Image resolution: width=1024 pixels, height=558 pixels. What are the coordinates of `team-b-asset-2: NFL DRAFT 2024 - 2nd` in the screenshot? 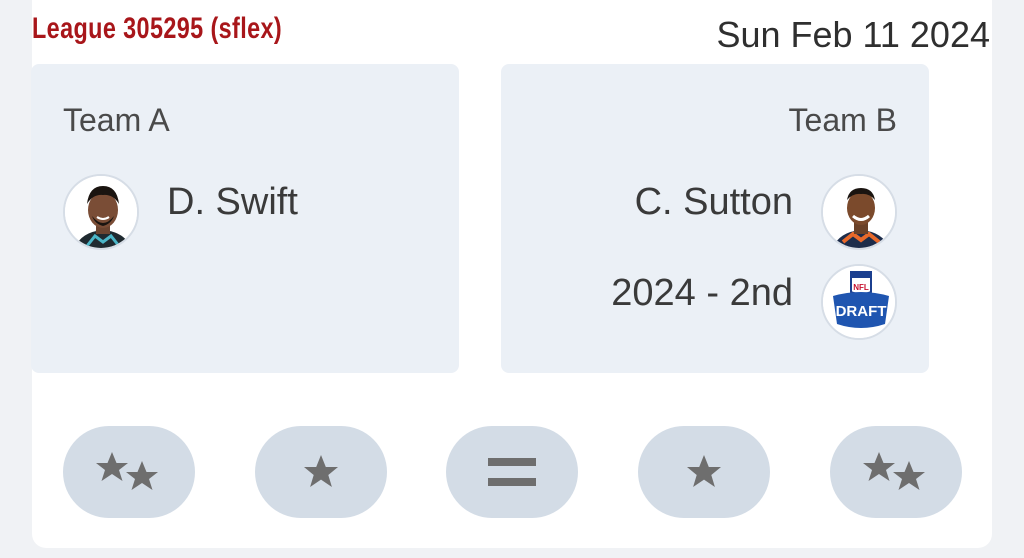 It's located at (754, 302).